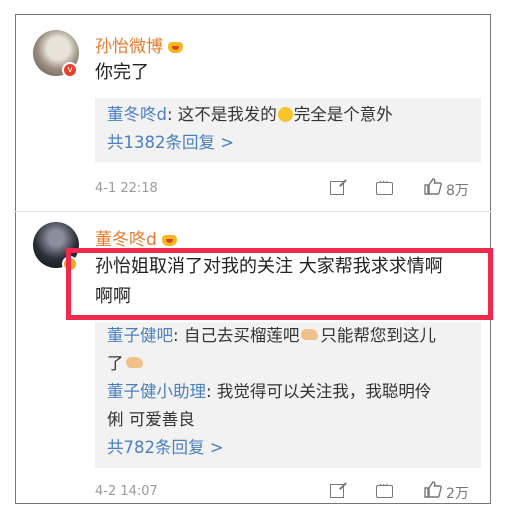 This screenshot has height=517, width=506. I want to click on reply-username: 董子健小助理, so click(156, 391).